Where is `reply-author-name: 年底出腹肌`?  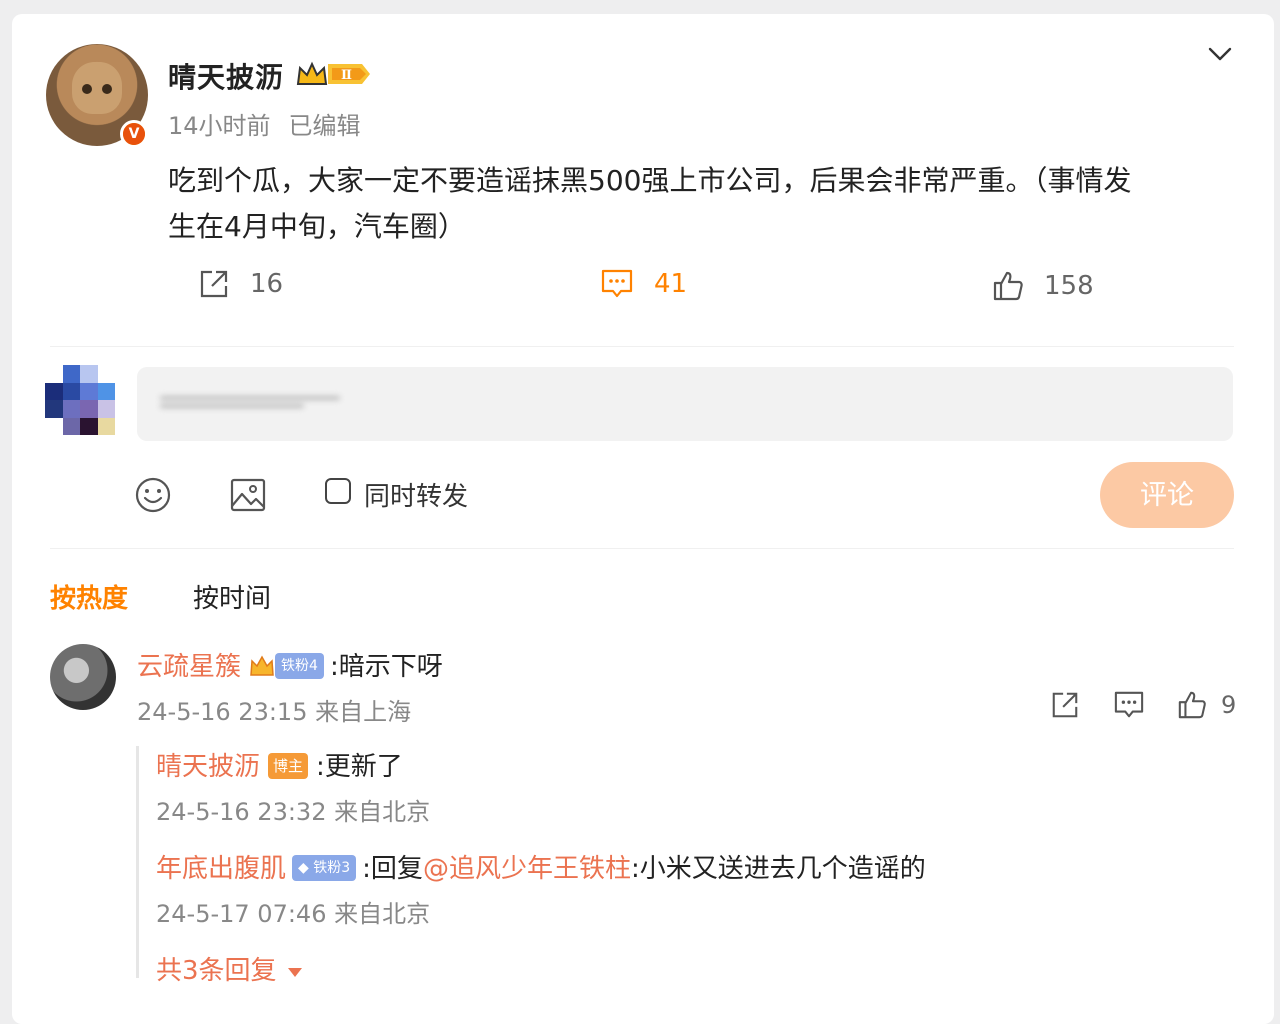
reply-author-name: 年底出腹肌 is located at coordinates (221, 869).